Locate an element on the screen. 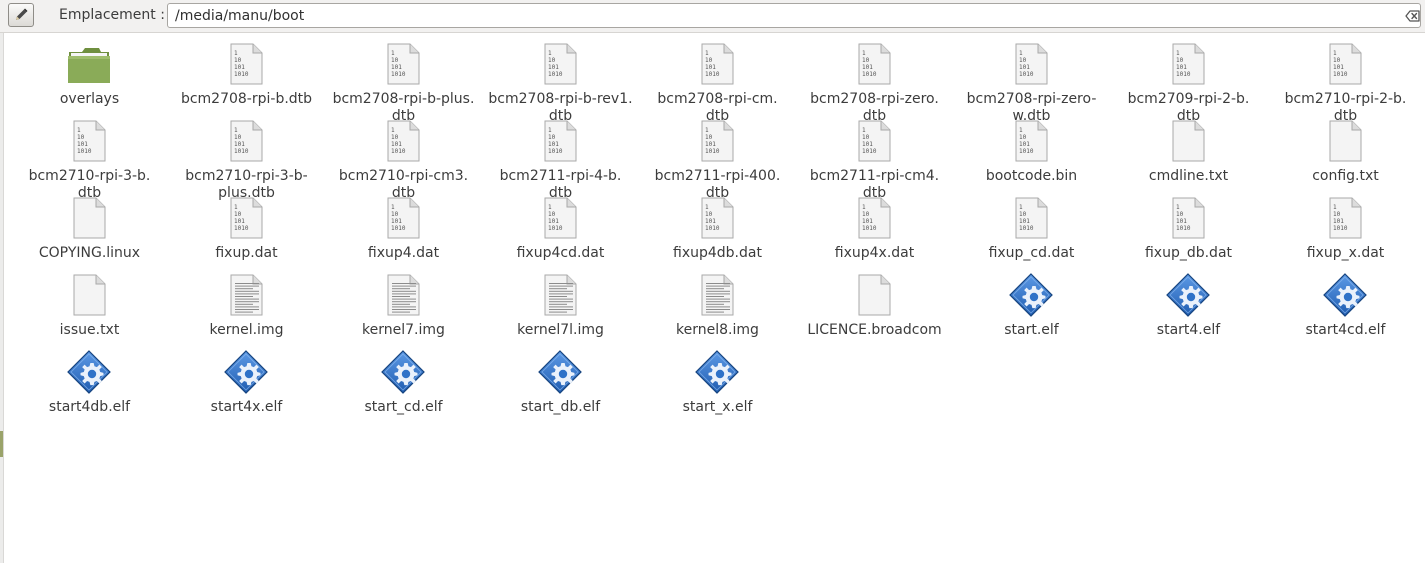 The width and height of the screenshot is (1425, 563). file-item: 1 10 101 1010 bcm2711-rpi-400. dtb is located at coordinates (717, 155).